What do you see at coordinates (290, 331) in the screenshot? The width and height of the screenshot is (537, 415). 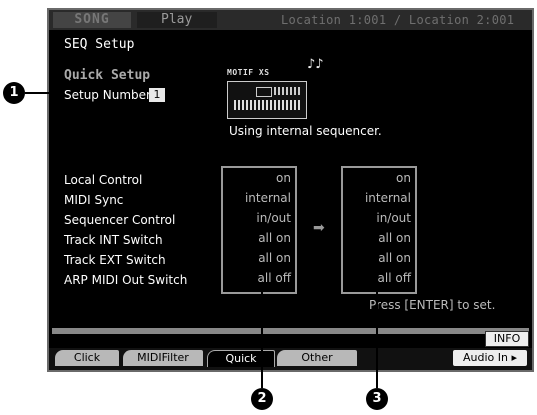 I see `divider-strip` at bounding box center [290, 331].